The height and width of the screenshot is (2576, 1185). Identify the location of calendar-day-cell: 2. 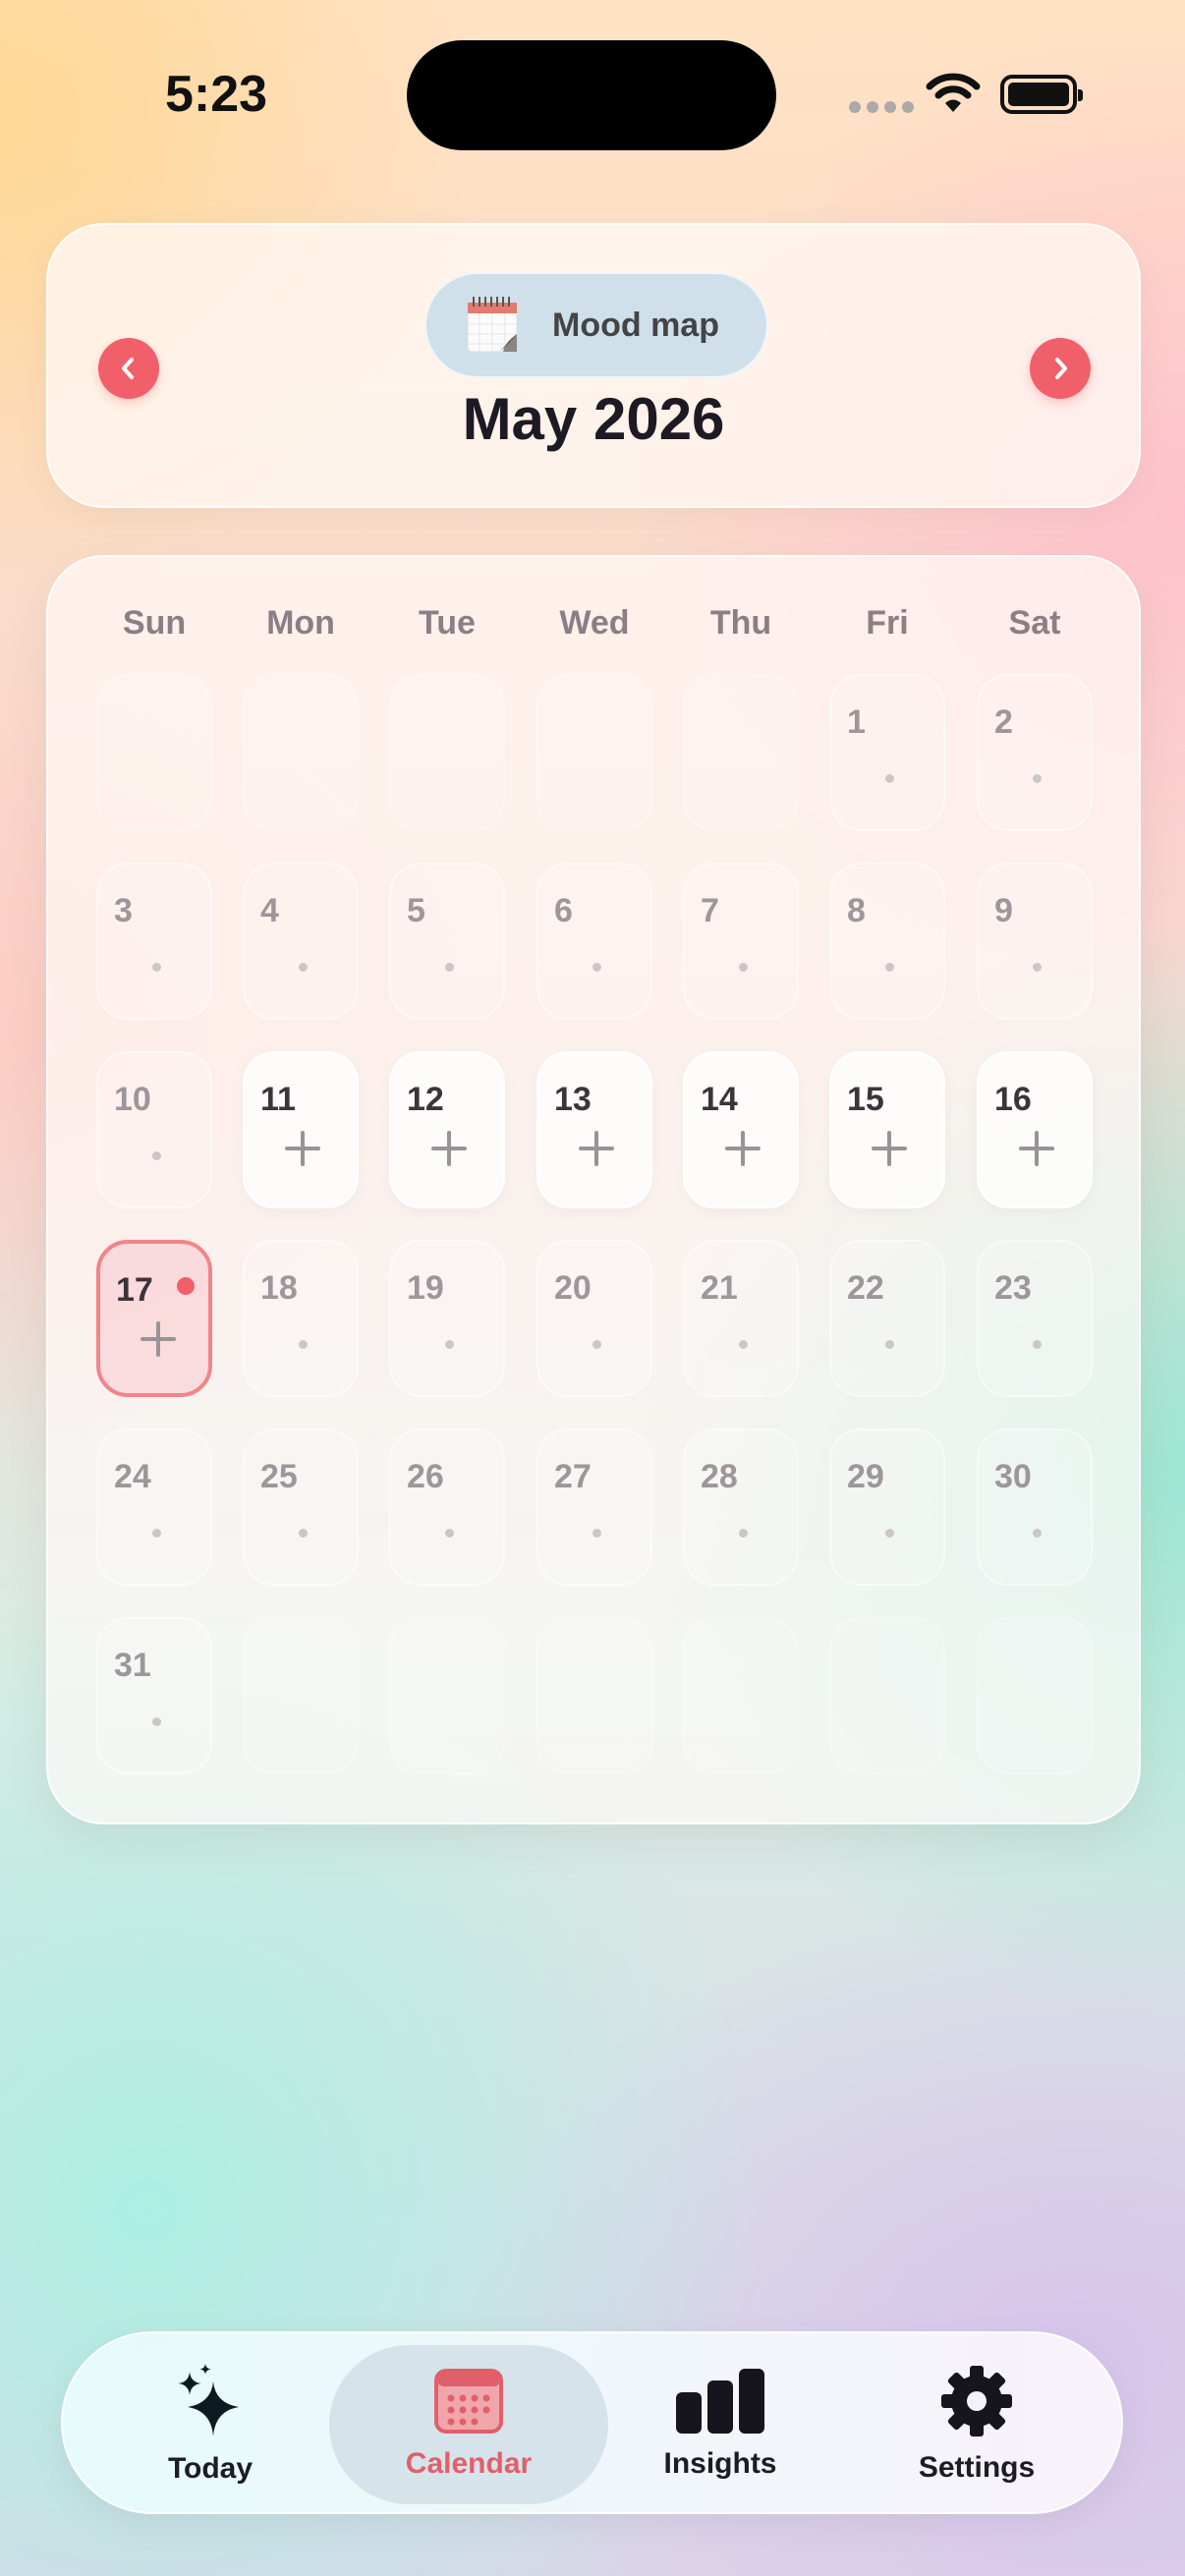
(1035, 752).